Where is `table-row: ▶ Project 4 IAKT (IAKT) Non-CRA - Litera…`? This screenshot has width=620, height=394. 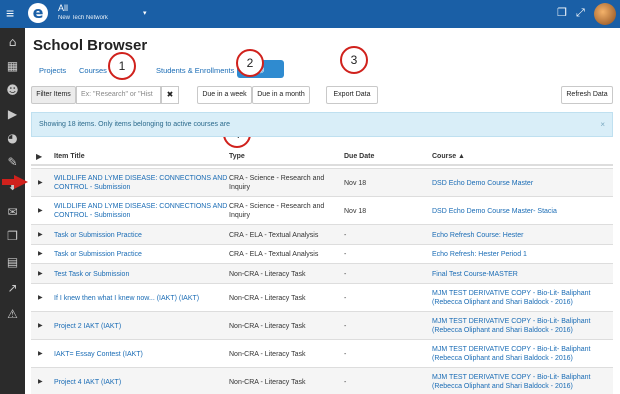
table-row: ▶ Project 4 IAKT (IAKT) Non-CRA - Litera… is located at coordinates (322, 380).